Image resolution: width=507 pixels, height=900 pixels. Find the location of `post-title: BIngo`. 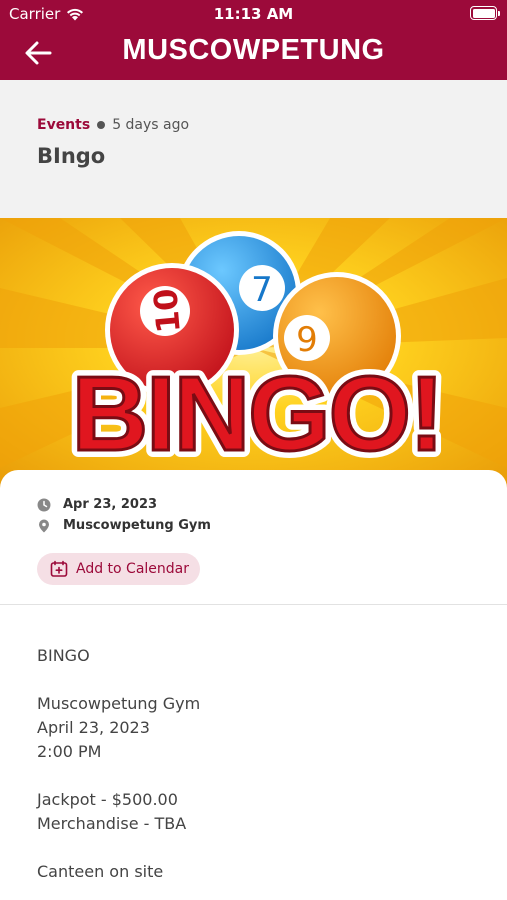

post-title: BIngo is located at coordinates (71, 156).